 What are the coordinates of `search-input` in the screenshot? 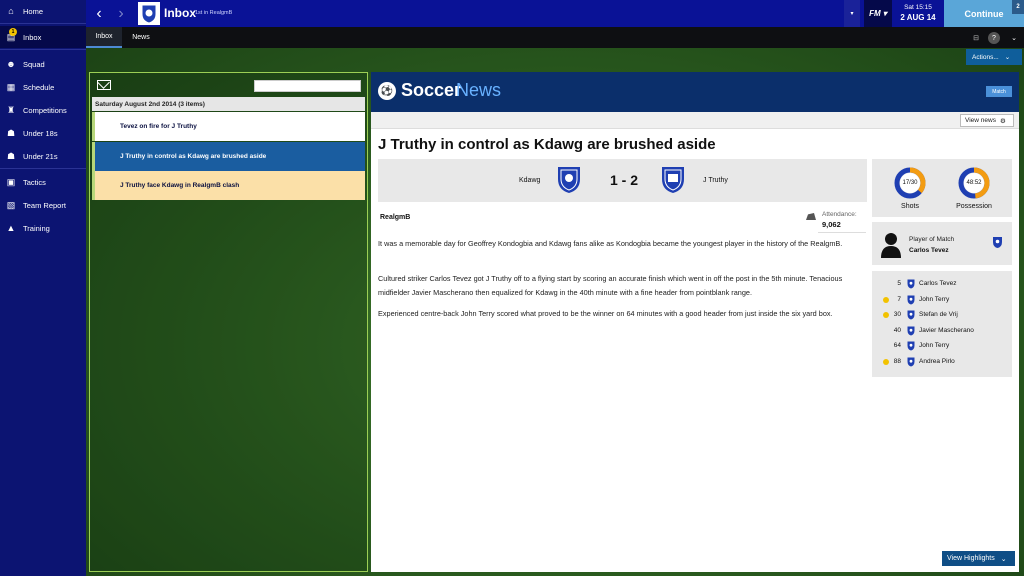 It's located at (307, 86).